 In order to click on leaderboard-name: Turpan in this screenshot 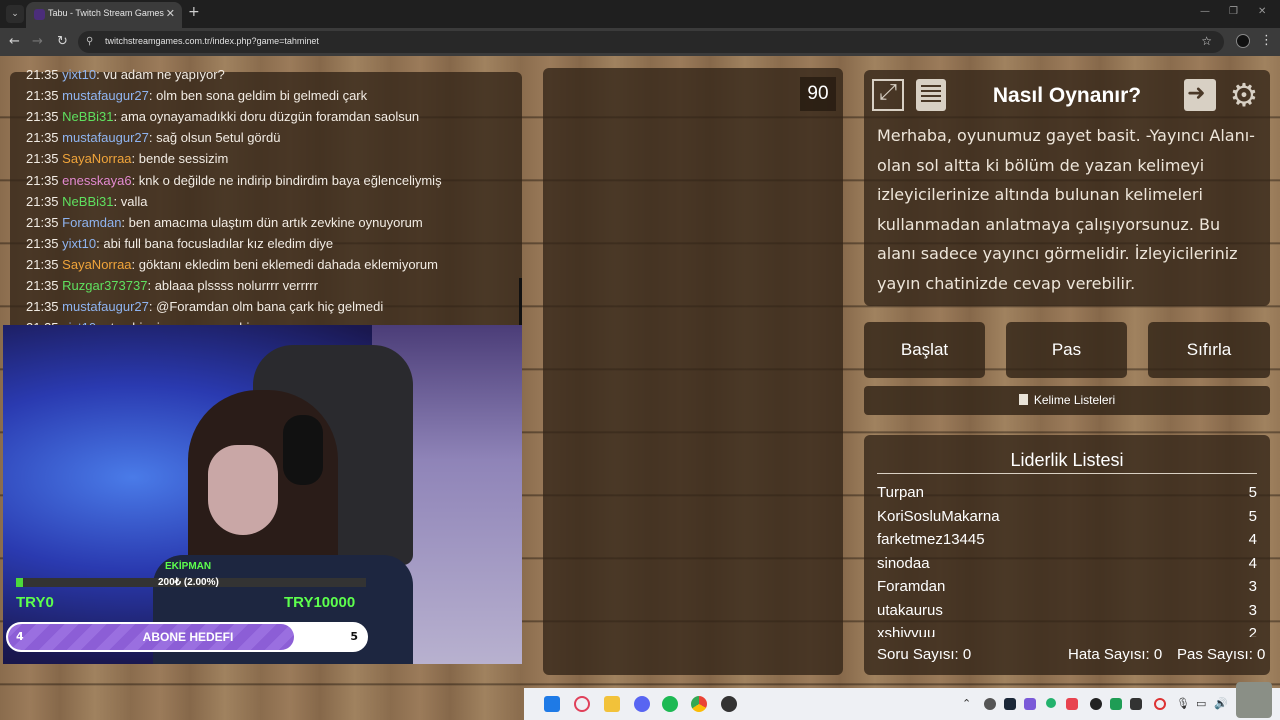, I will do `click(900, 492)`.